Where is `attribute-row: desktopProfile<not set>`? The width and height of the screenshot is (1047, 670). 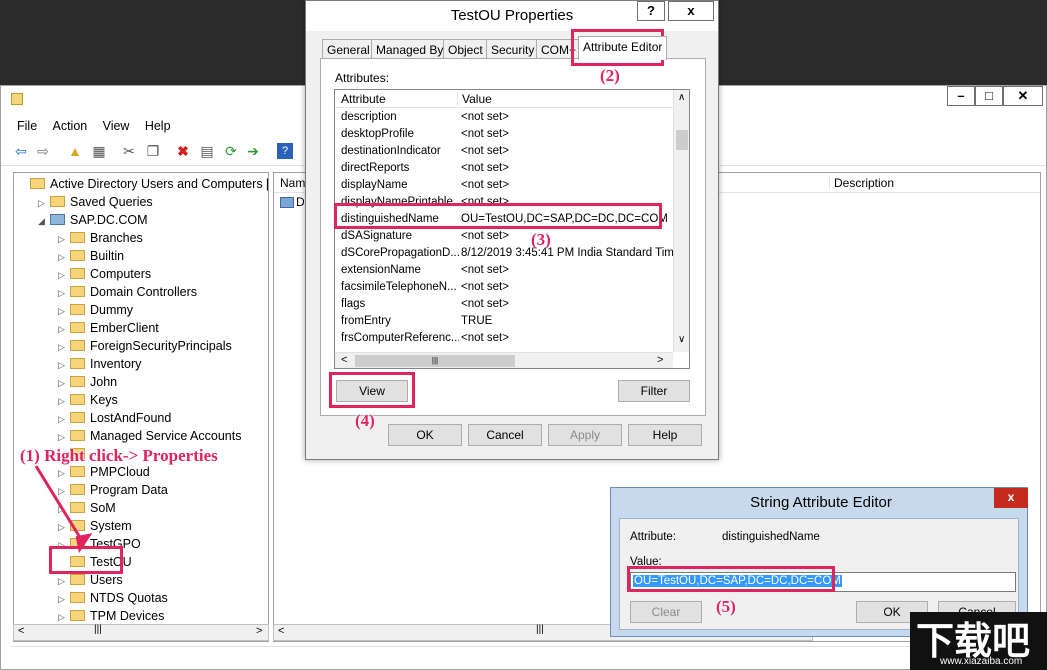
attribute-row: desktopProfile<not set> is located at coordinates (505, 134).